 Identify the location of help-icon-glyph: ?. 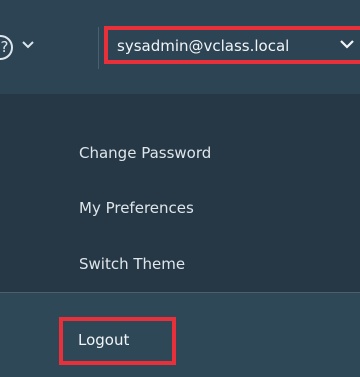
(4, 47).